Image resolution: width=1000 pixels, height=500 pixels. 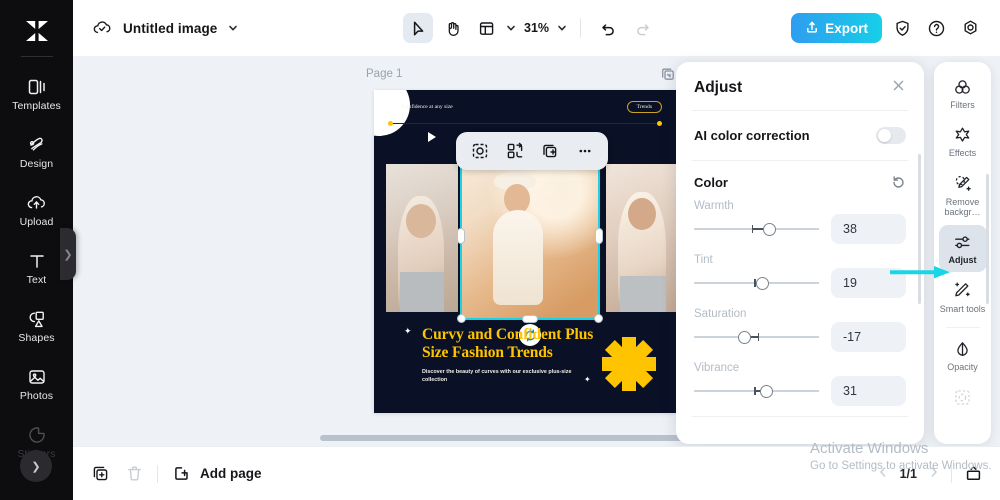 I want to click on rail-item-mask, so click(x=963, y=398).